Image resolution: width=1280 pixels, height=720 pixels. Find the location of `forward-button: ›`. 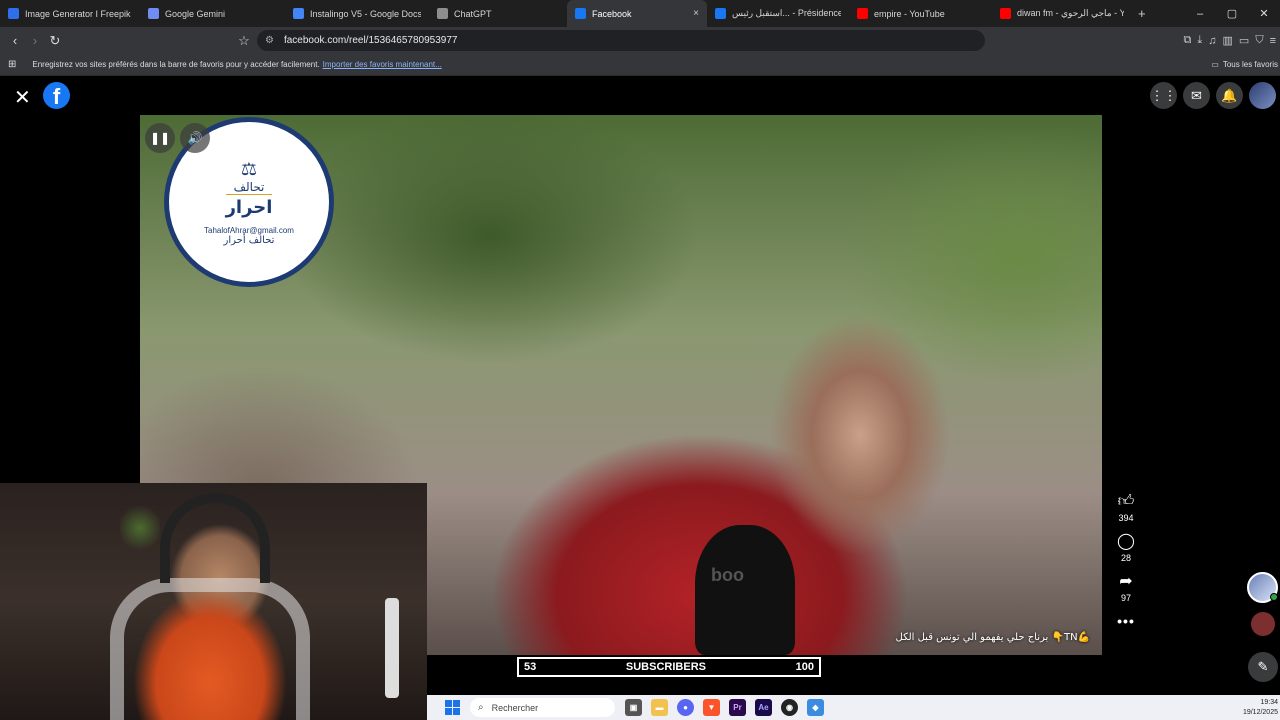

forward-button: › is located at coordinates (35, 40).